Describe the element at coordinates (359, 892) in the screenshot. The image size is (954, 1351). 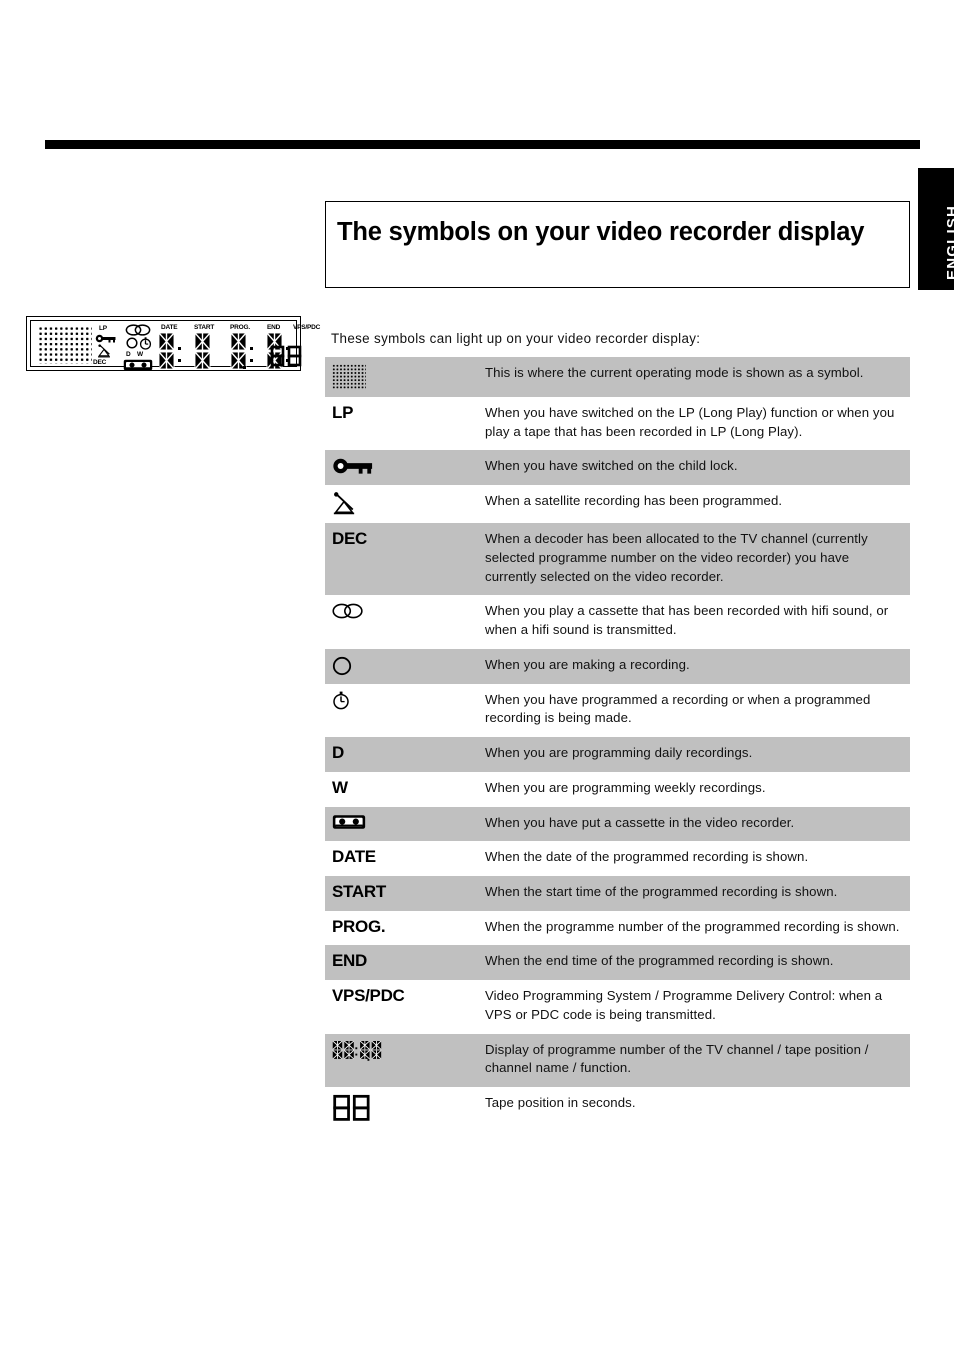
I see `symbol-label: START` at that location.